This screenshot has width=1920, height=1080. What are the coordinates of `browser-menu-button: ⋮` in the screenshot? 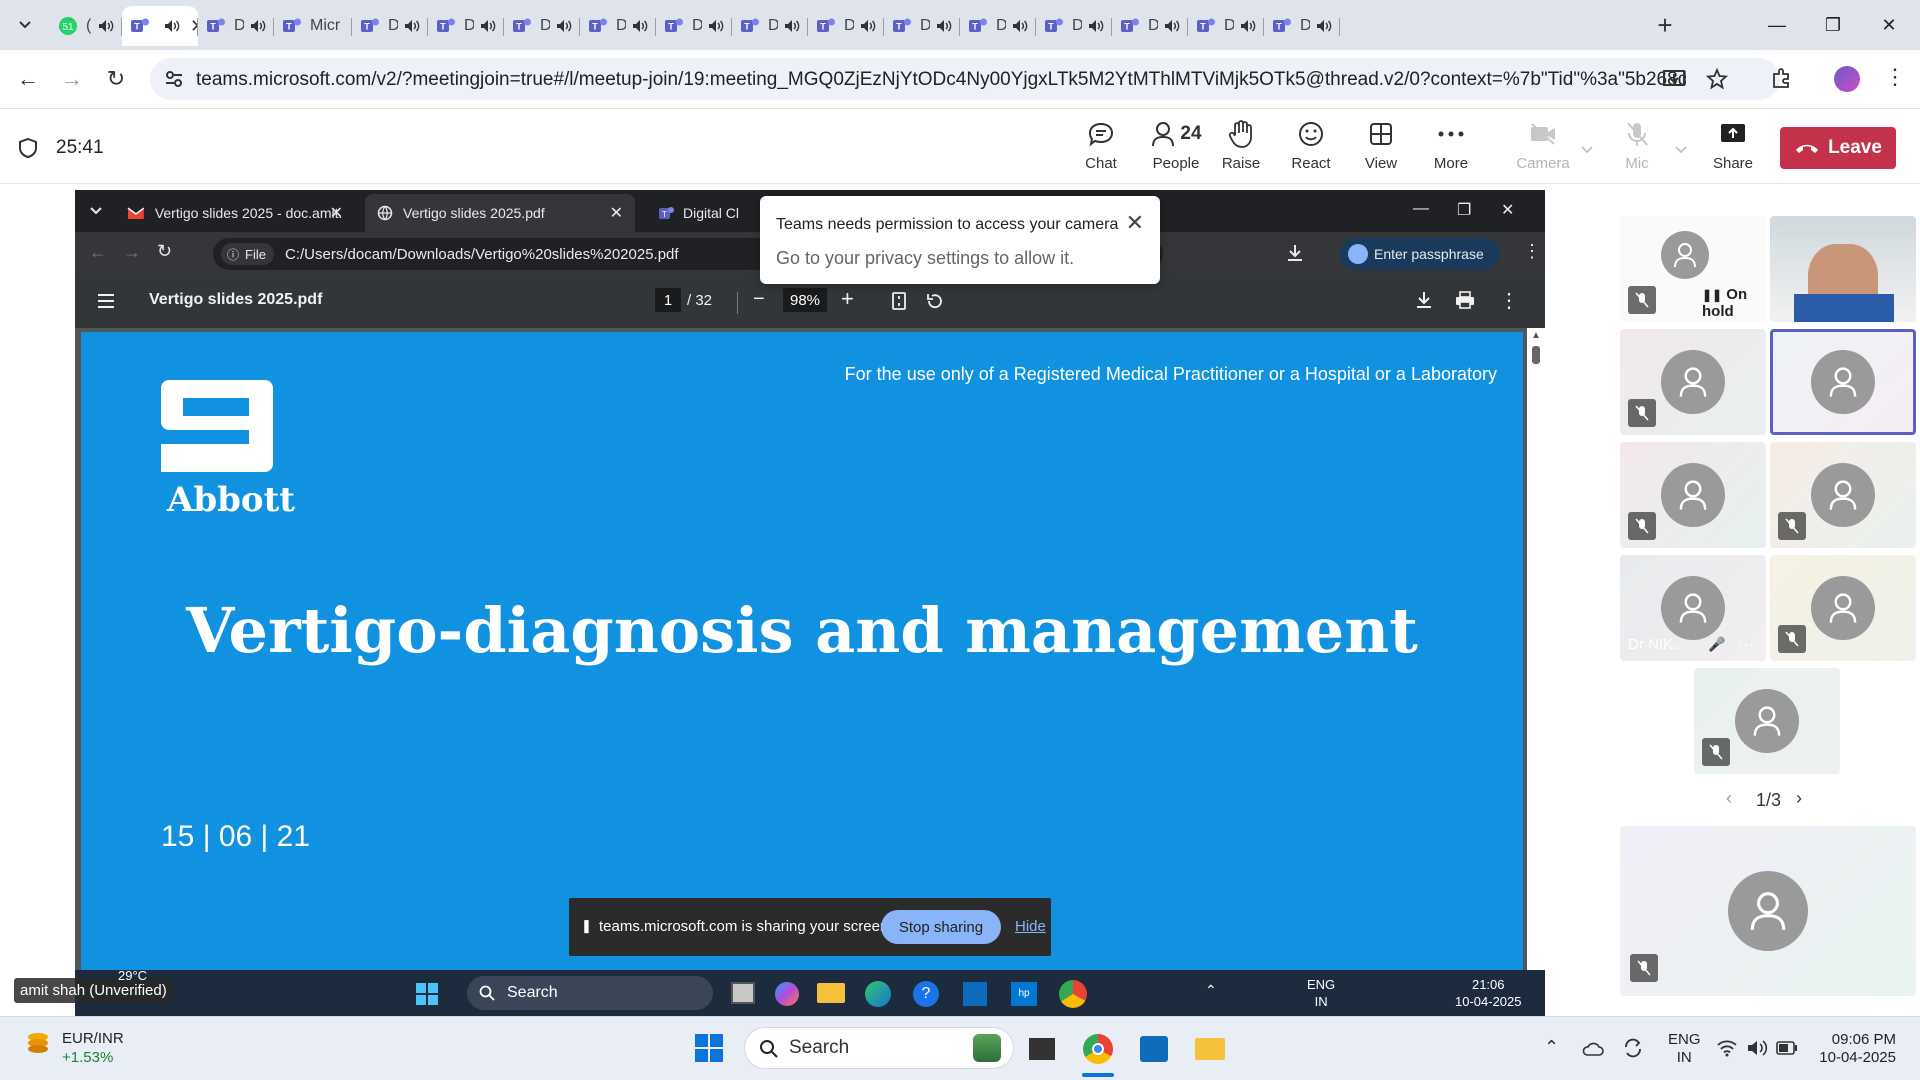 It's located at (1895, 77).